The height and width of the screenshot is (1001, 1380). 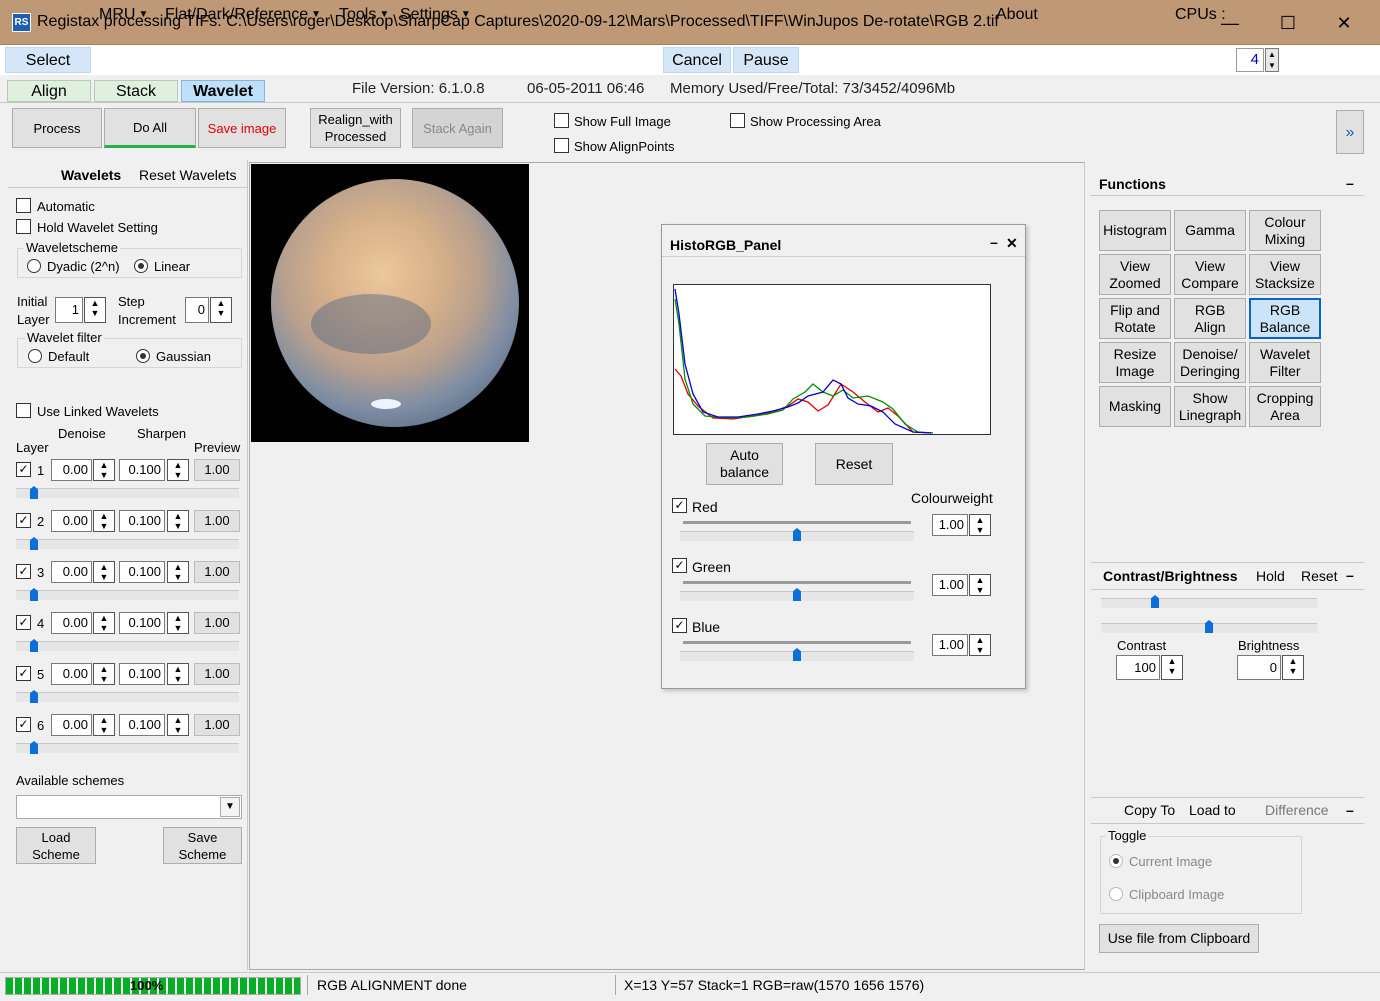 What do you see at coordinates (994, 242) in the screenshot?
I see `histo-minimize-icon: –` at bounding box center [994, 242].